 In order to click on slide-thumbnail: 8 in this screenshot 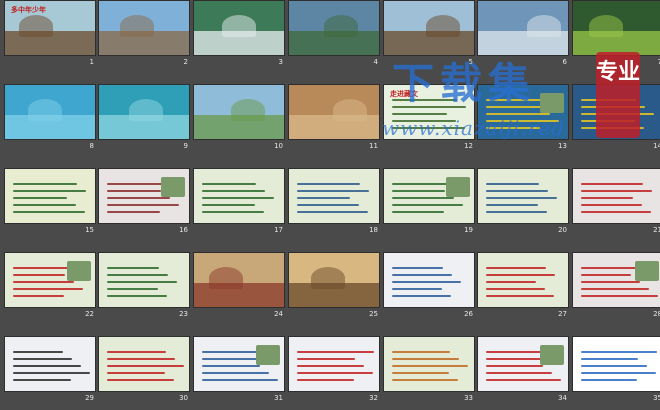, I will do `click(50, 118)`.